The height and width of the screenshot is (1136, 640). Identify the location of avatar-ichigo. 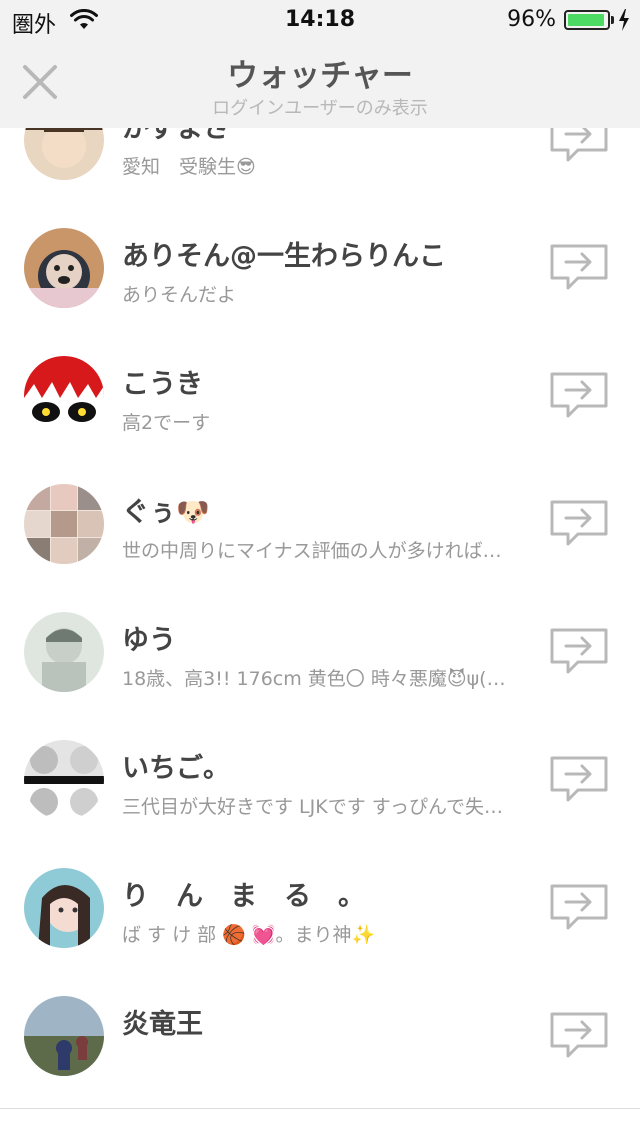
(64, 780).